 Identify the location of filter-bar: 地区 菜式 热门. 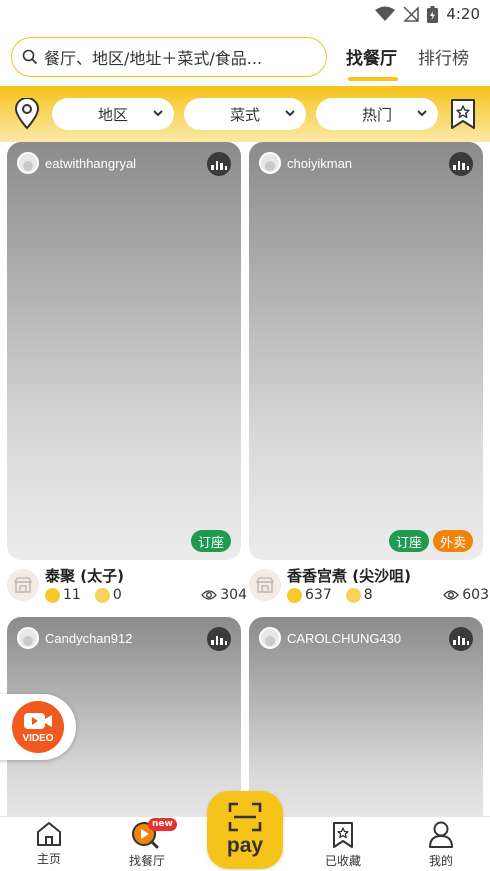
(245, 114).